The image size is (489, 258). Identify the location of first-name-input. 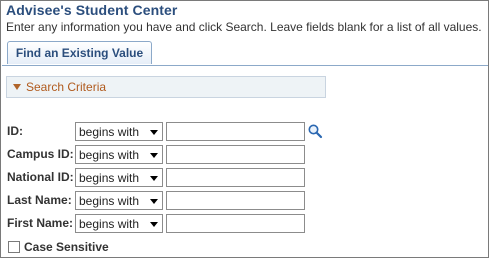
(235, 223).